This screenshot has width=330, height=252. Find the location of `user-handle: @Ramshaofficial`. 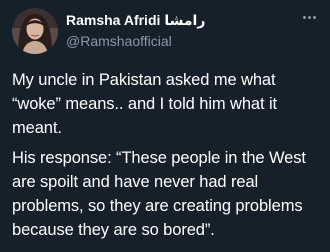

user-handle: @Ramshaofficial is located at coordinates (135, 41).